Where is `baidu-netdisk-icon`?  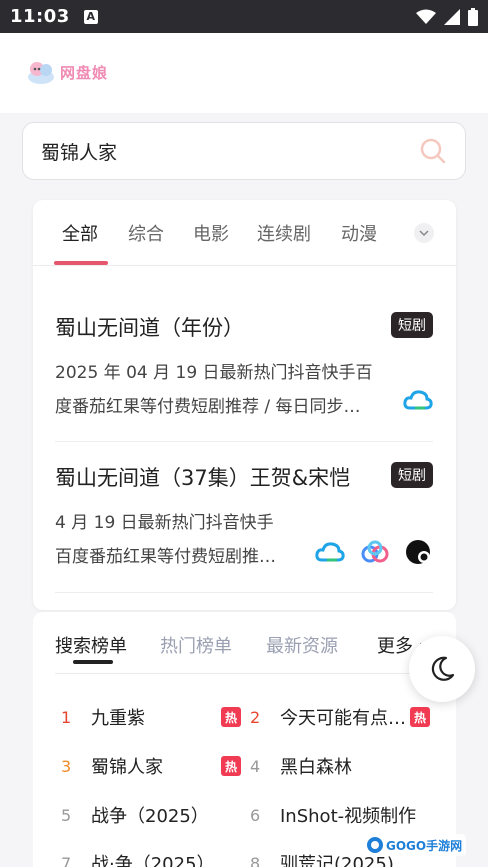 baidu-netdisk-icon is located at coordinates (375, 552).